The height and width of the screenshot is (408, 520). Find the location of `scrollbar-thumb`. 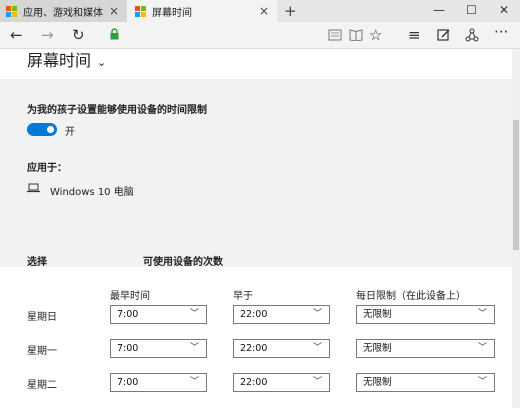

scrollbar-thumb is located at coordinates (516, 185).